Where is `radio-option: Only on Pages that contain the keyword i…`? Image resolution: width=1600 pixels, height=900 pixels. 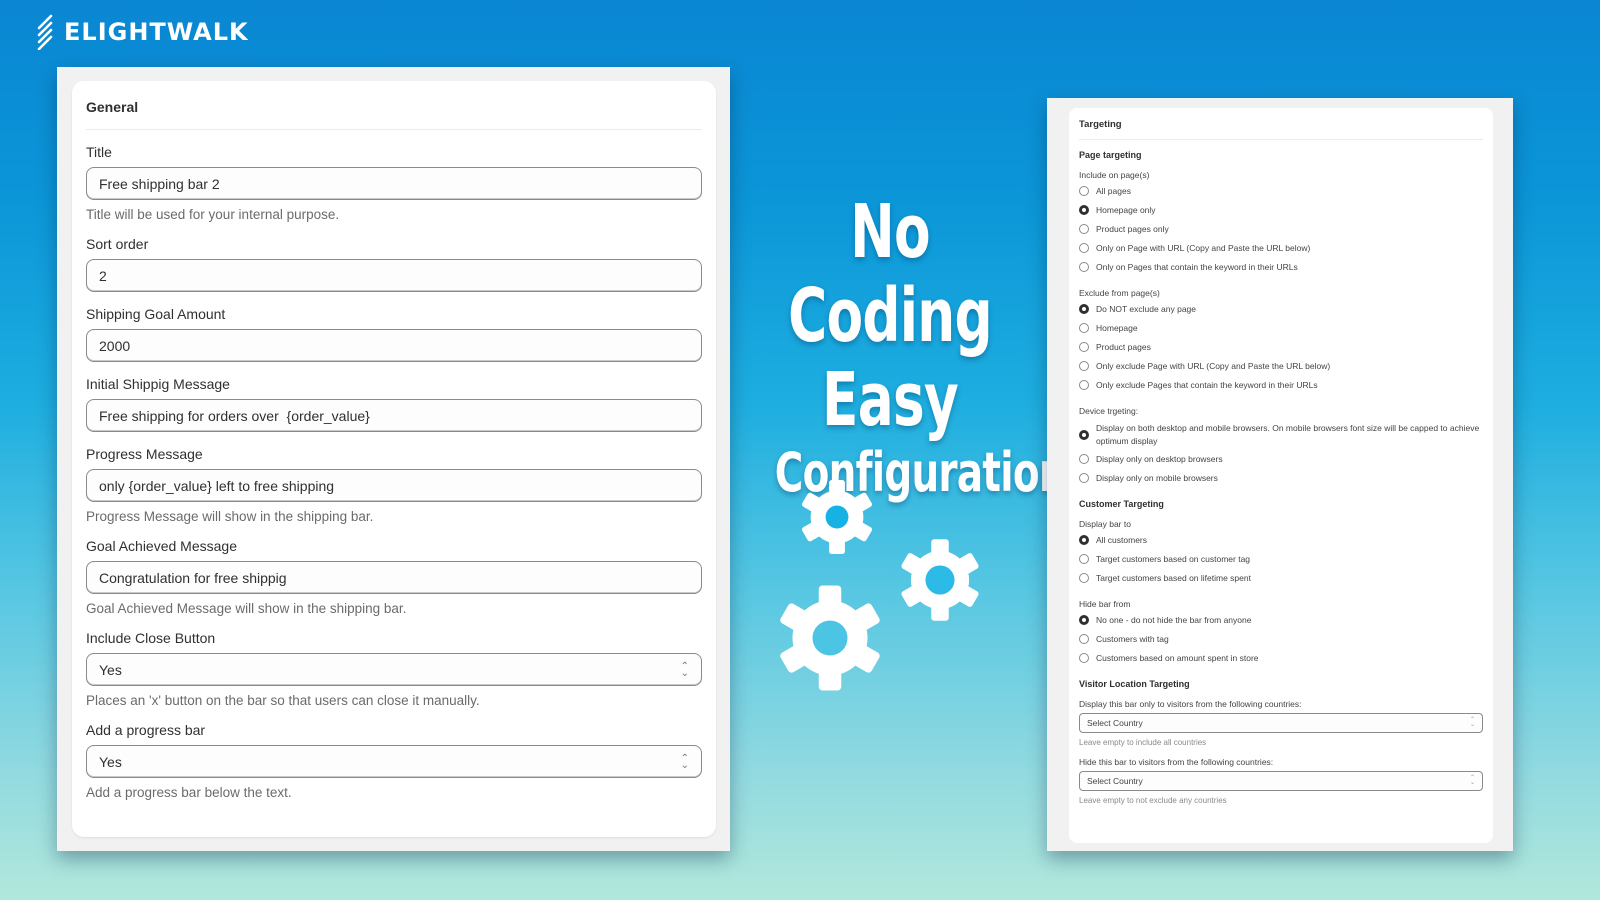
radio-option: Only on Pages that contain the keyword i… is located at coordinates (1281, 268).